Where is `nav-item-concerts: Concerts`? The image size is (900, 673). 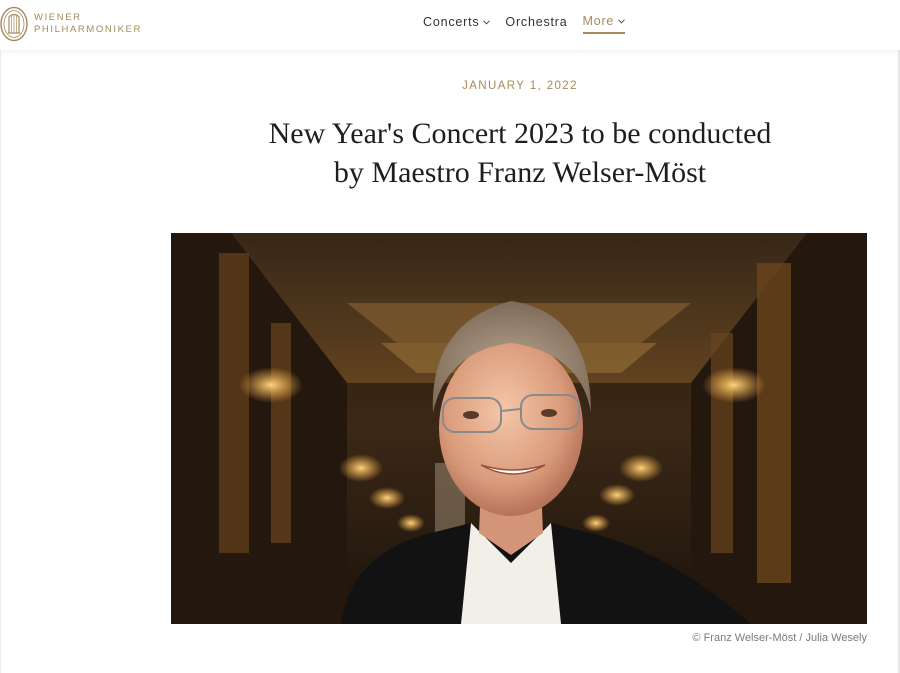 nav-item-concerts: Concerts is located at coordinates (457, 24).